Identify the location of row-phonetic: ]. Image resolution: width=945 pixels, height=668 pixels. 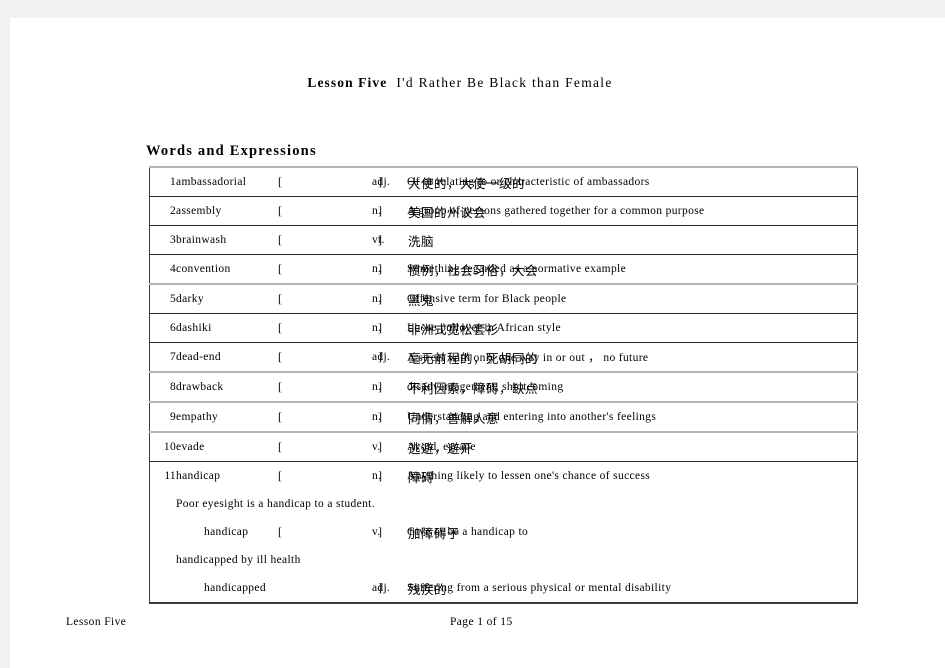
(327, 588).